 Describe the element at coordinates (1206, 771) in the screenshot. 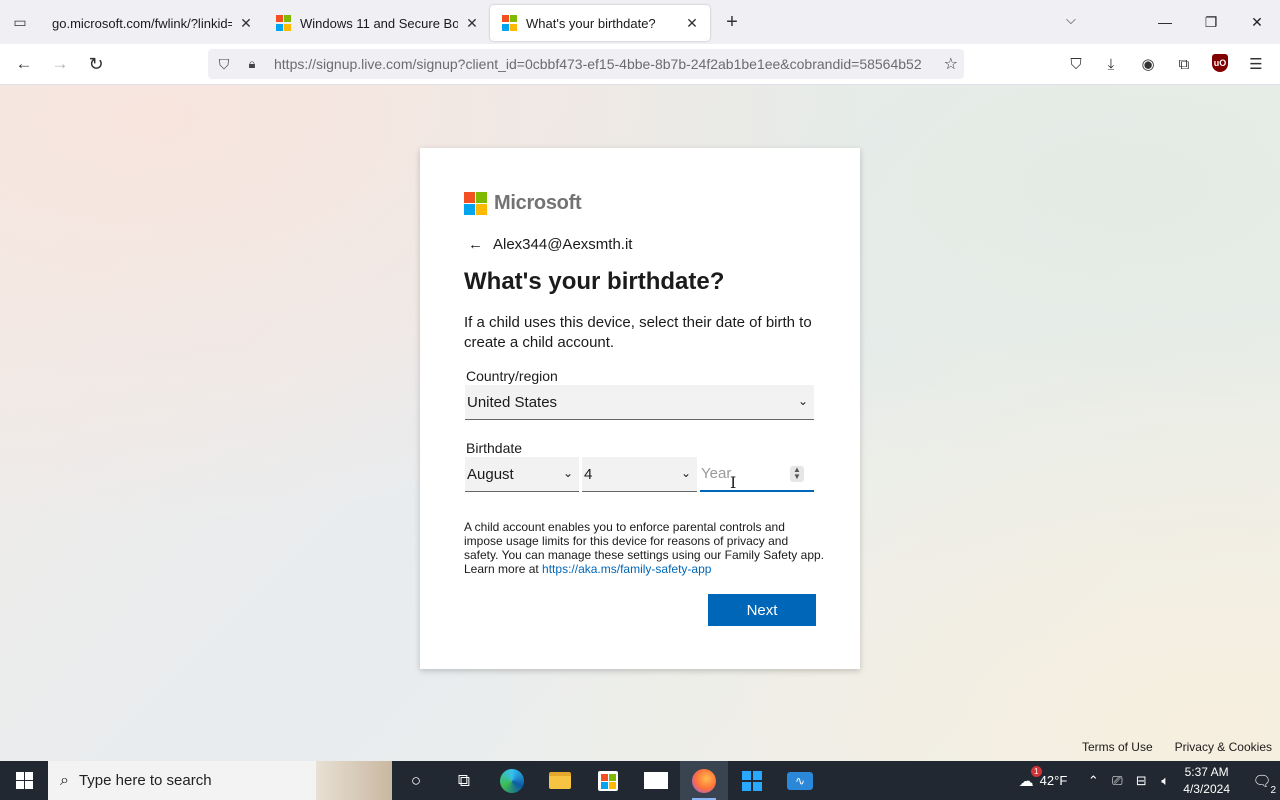

I see `clock-time: 5:37 AM` at that location.